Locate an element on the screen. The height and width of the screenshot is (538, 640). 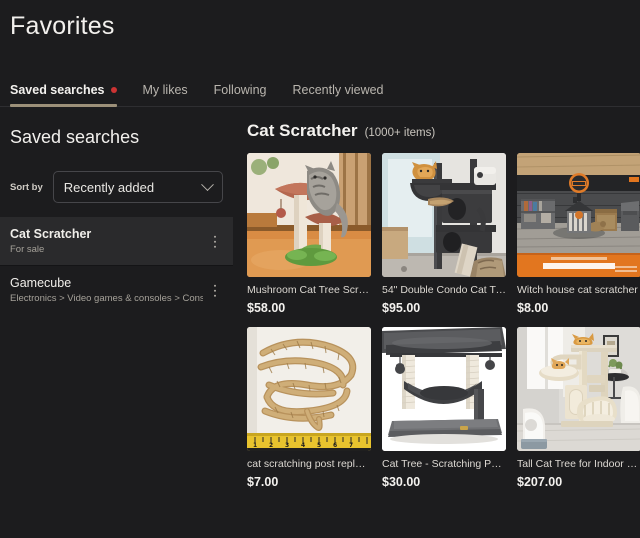
chevron-down-icon is located at coordinates (207, 184).